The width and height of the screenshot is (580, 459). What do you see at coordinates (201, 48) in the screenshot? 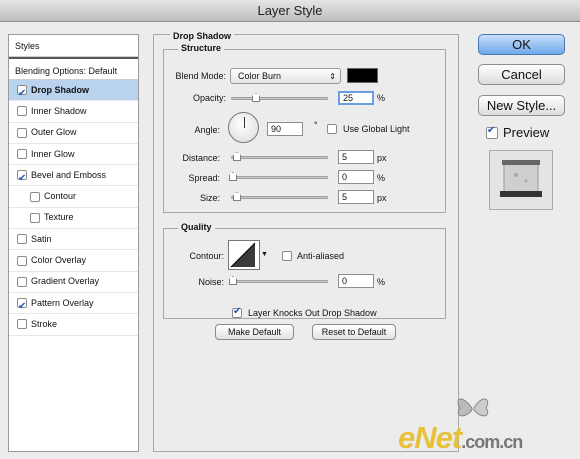
I see `structure-title: Structure` at bounding box center [201, 48].